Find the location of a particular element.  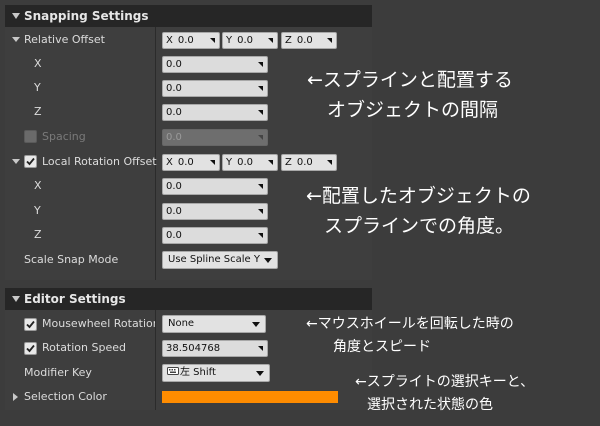

annotation-offset-line2: オブジェクトの間隔 is located at coordinates (413, 110).